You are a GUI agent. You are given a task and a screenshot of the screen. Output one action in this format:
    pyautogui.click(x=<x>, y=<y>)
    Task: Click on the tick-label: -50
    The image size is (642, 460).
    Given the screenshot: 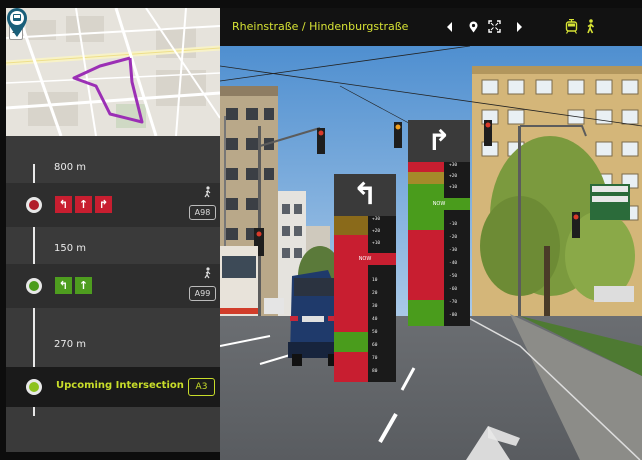 What is the action you would take?
    pyautogui.click(x=453, y=276)
    